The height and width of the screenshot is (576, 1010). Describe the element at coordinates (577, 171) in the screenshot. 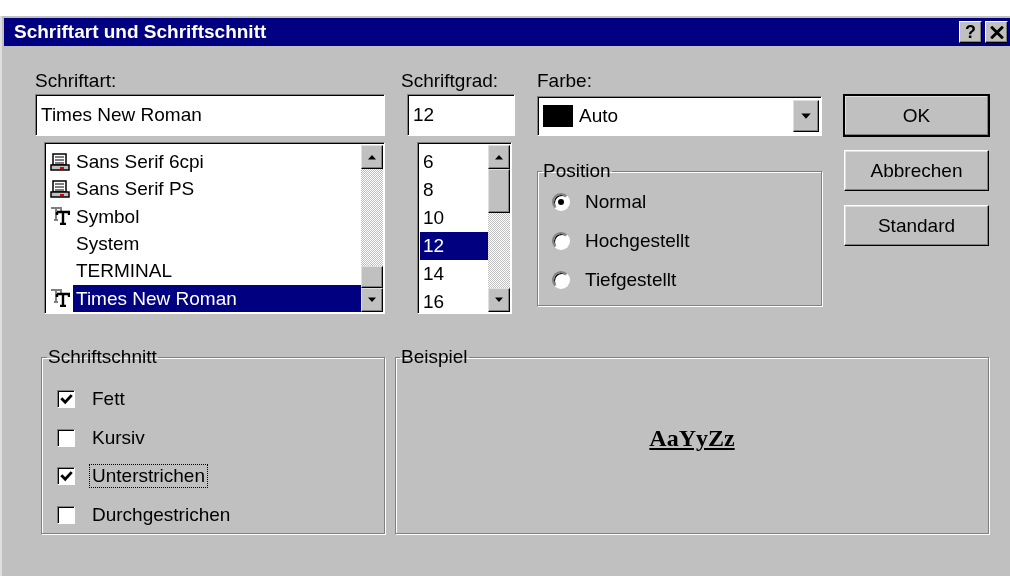

I see `group-title: Position` at that location.